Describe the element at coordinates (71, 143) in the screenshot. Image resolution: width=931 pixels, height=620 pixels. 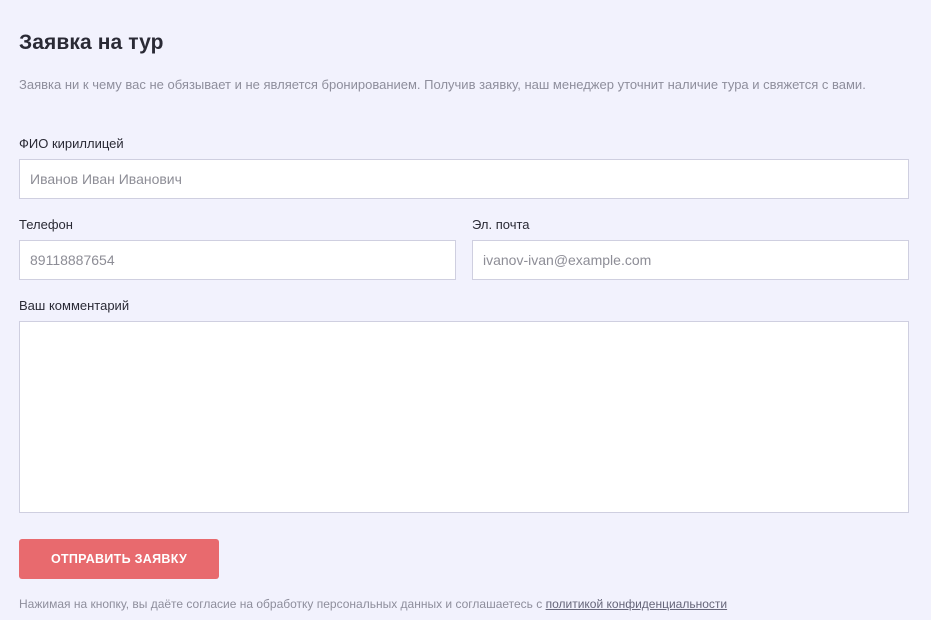
I see `full-name-label: ФИО кириллицей` at that location.